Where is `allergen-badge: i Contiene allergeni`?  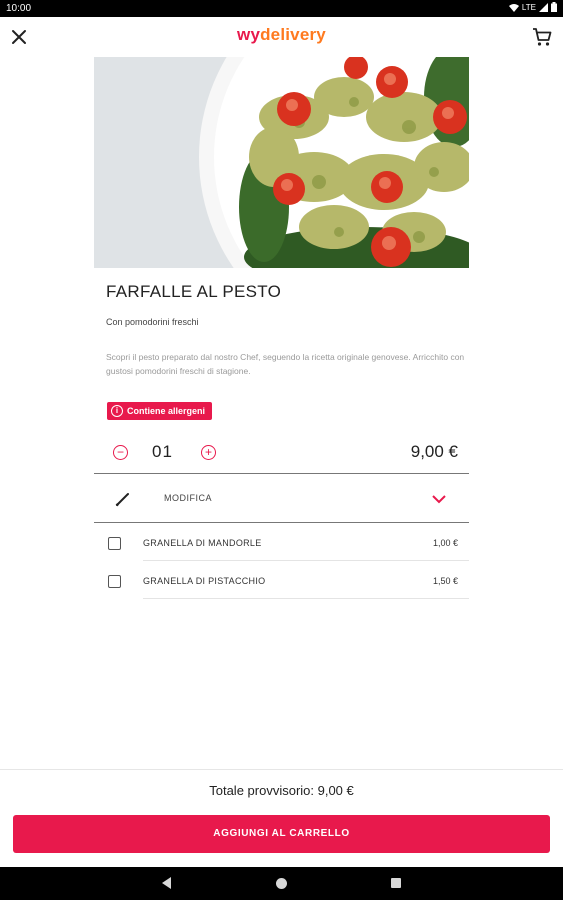
allergen-badge: i Contiene allergeni is located at coordinates (160, 411).